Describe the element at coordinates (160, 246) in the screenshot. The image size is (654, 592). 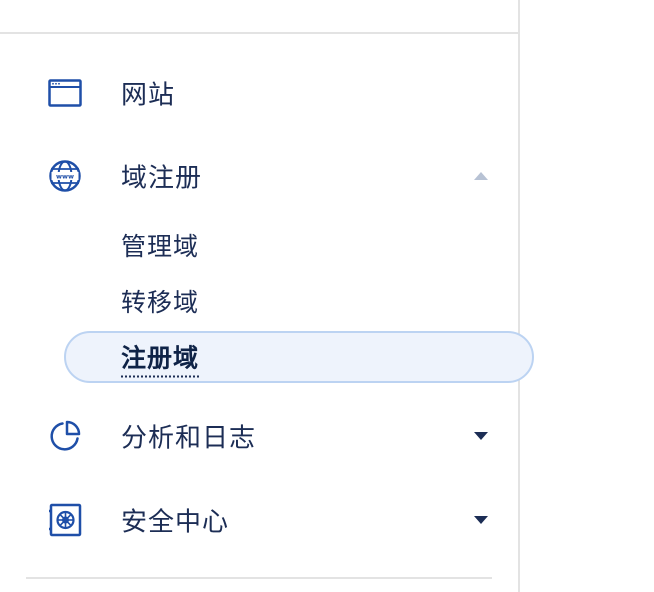
I see `sidebar-subitem-label: 管理域` at that location.